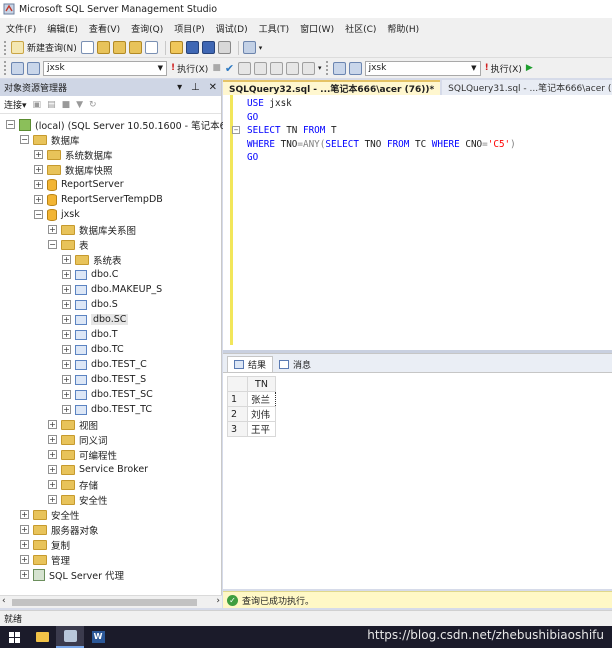 This screenshot has height=648, width=612. Describe the element at coordinates (403, 28) in the screenshot. I see `menu-item-9: 帮助(H)` at that location.